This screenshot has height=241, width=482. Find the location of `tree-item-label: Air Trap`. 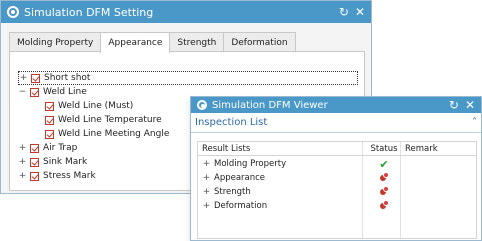

tree-item-label: Air Trap is located at coordinates (60, 148).